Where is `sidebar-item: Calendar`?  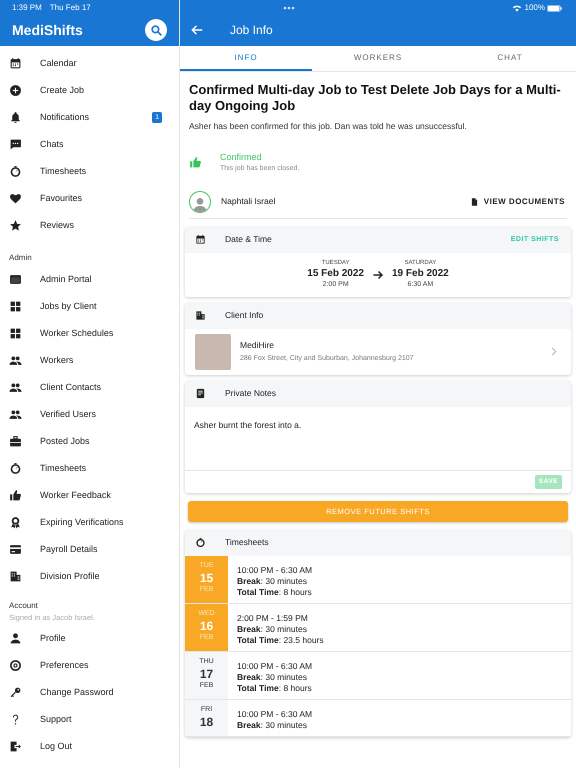
sidebar-item: Calendar is located at coordinates (89, 63).